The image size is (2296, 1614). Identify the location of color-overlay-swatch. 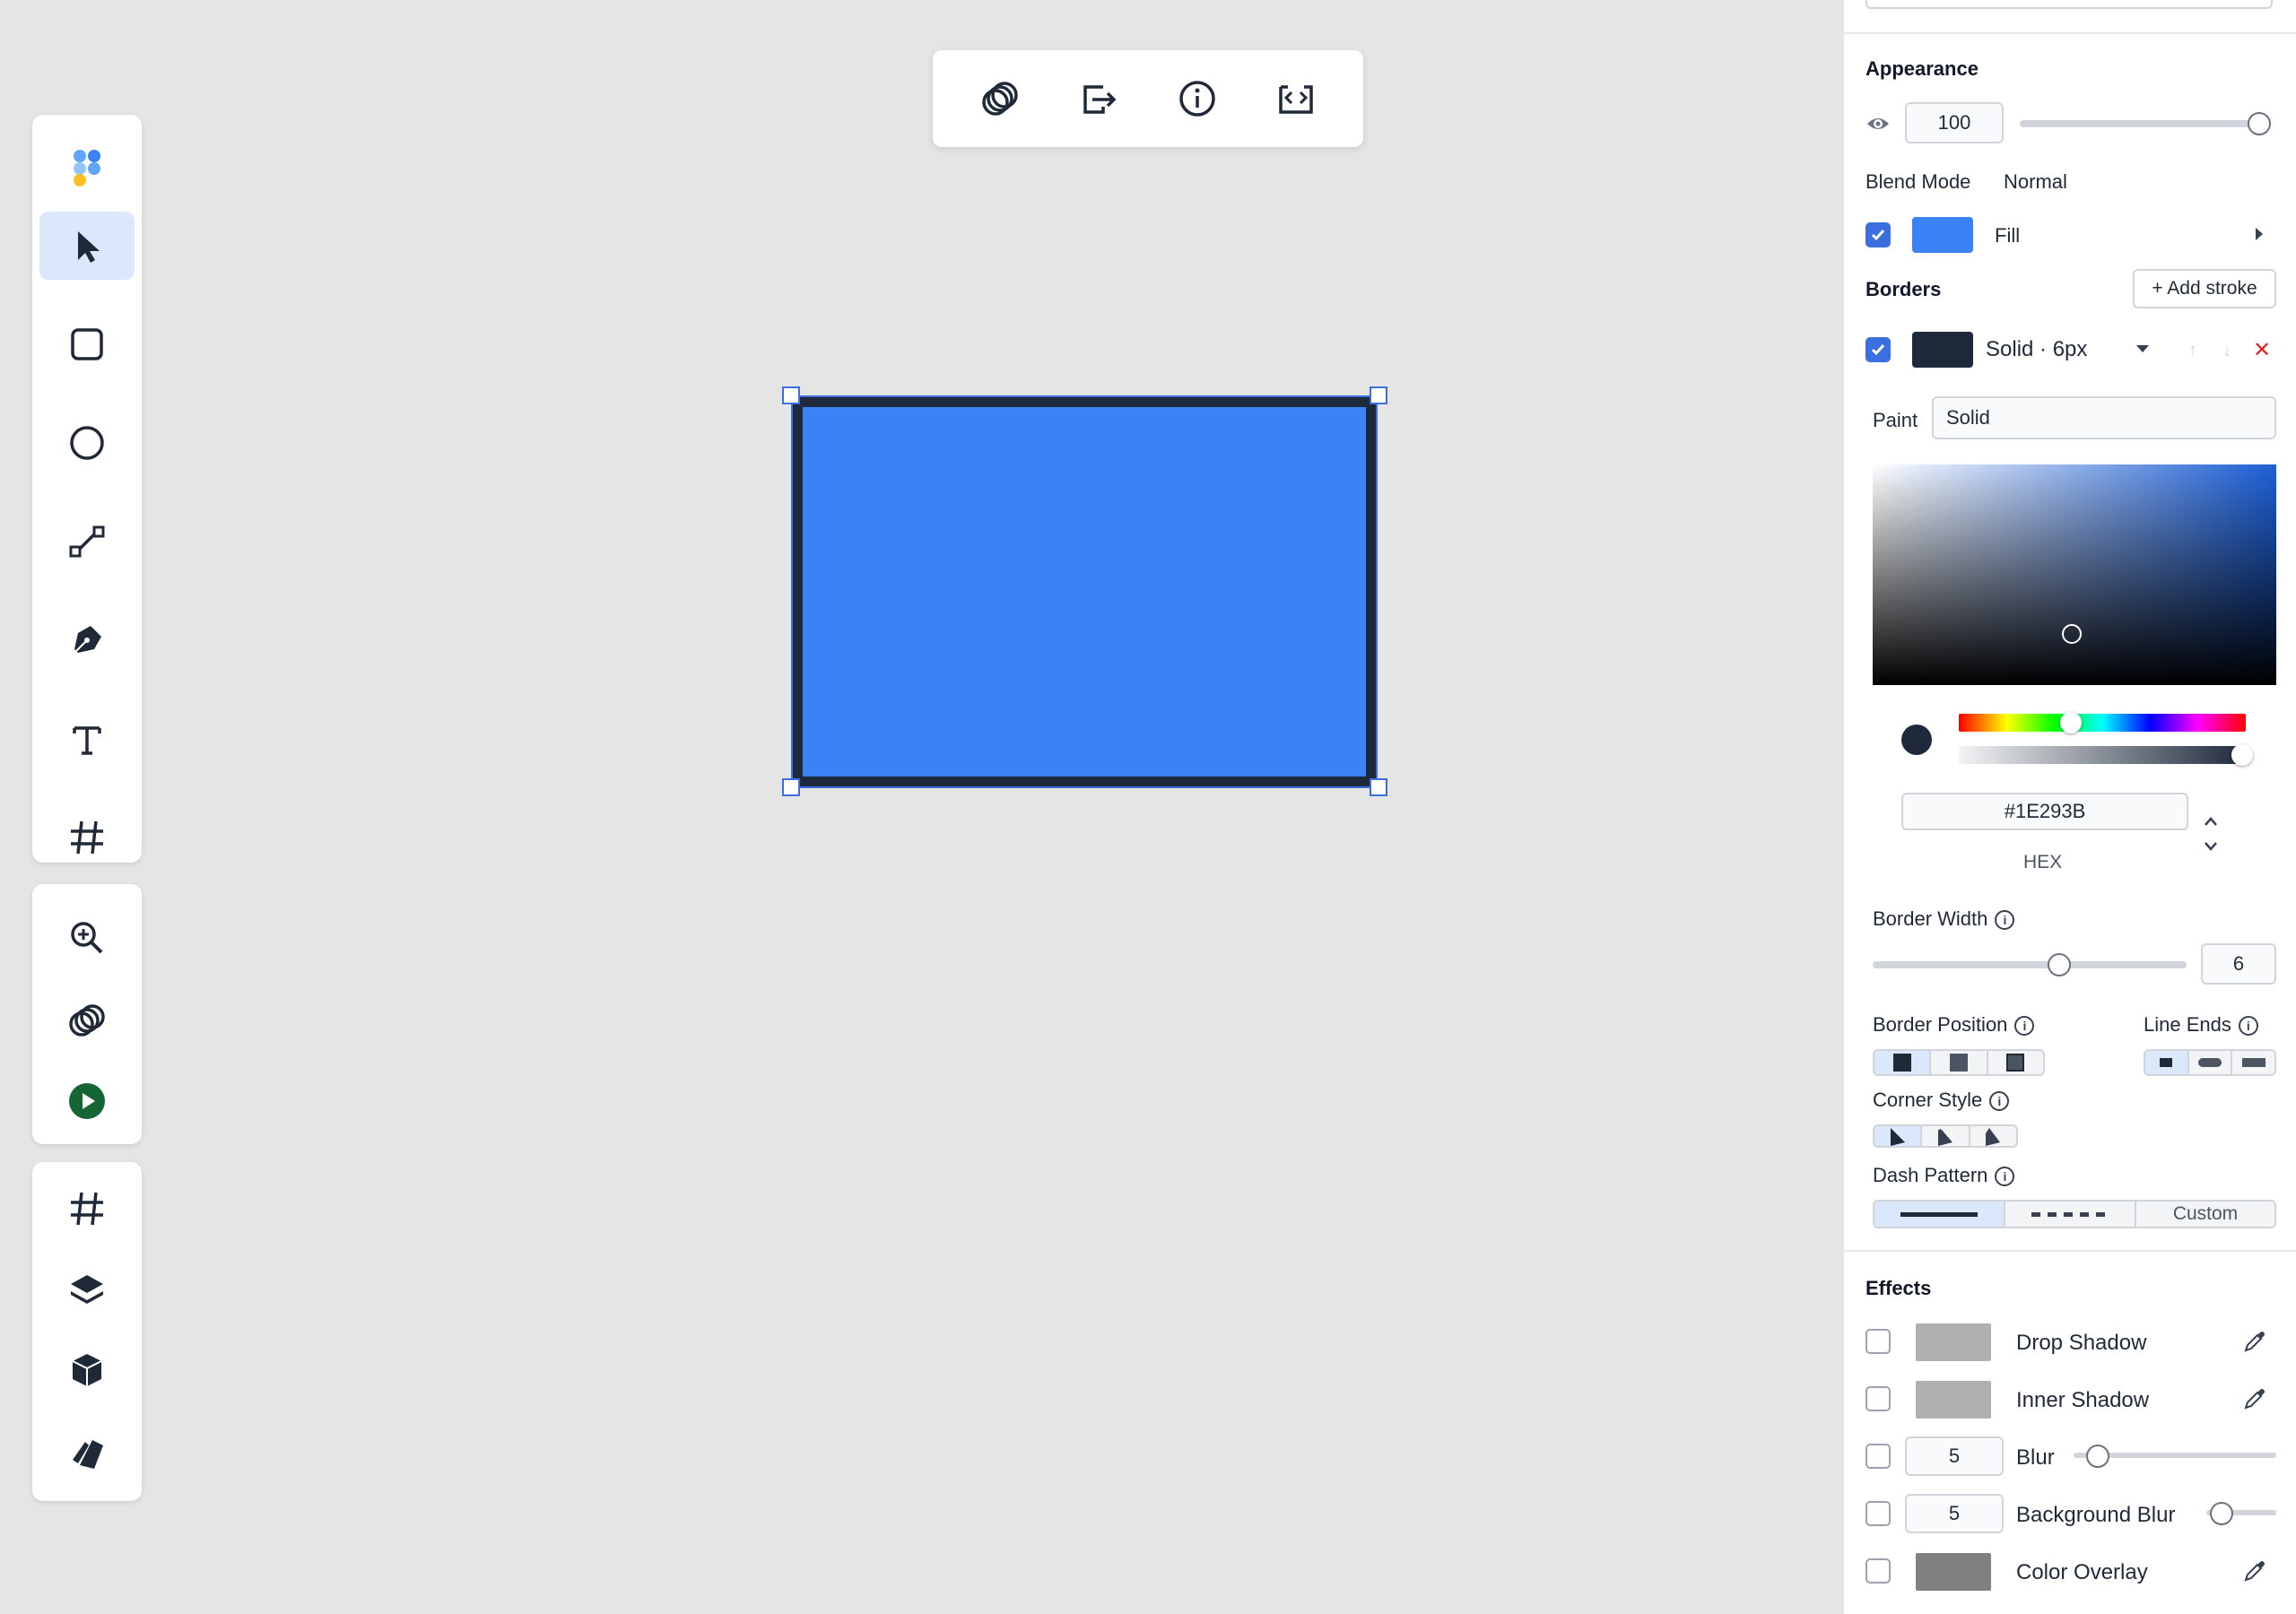
(1953, 1572).